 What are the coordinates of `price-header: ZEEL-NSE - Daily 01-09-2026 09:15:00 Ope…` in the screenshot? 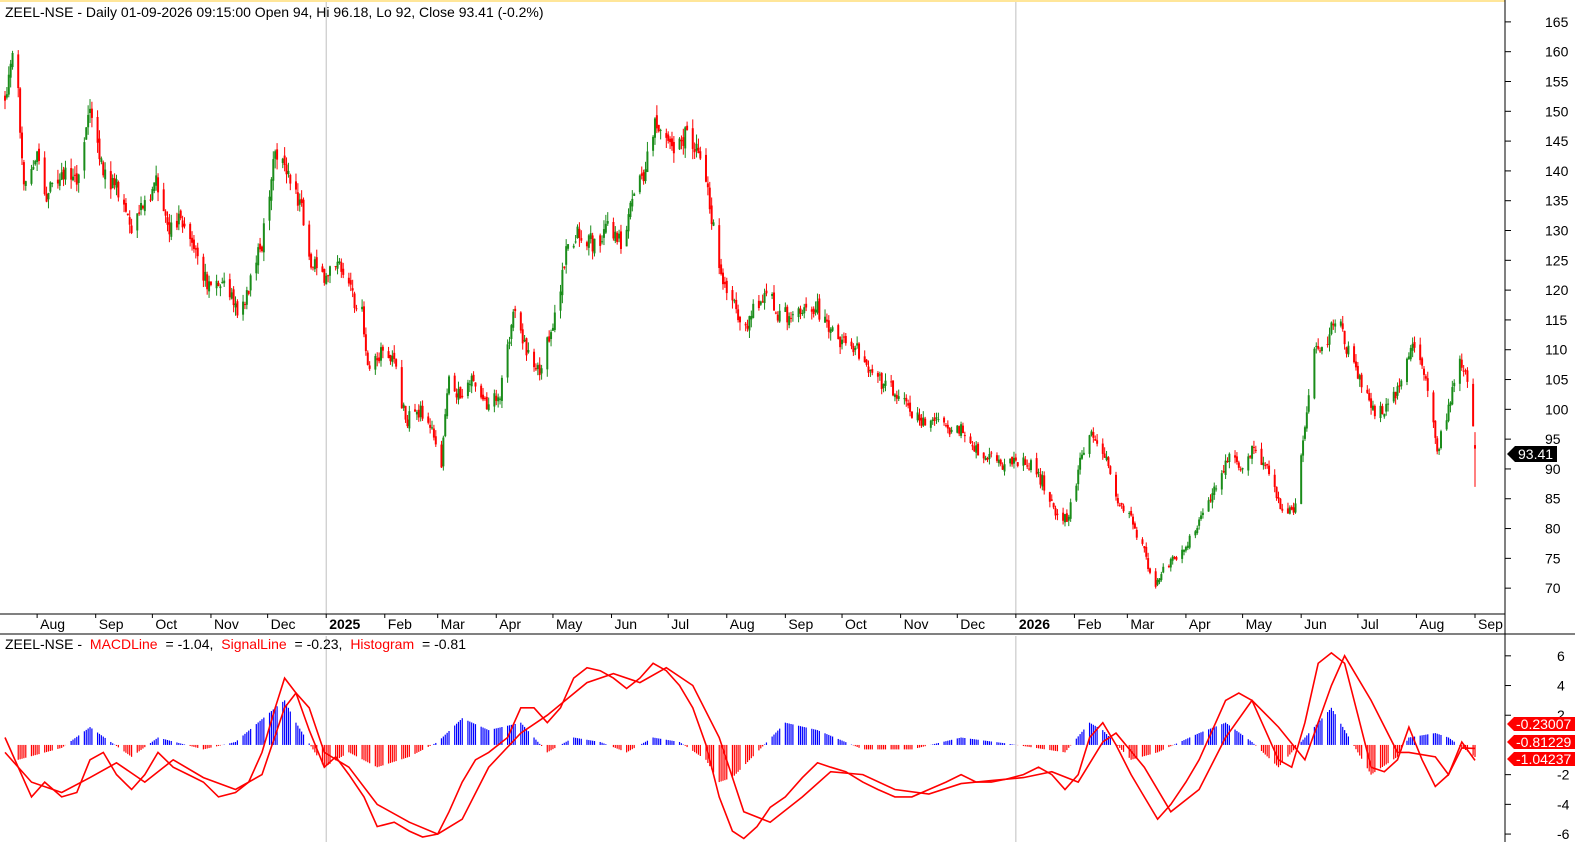 It's located at (274, 12).